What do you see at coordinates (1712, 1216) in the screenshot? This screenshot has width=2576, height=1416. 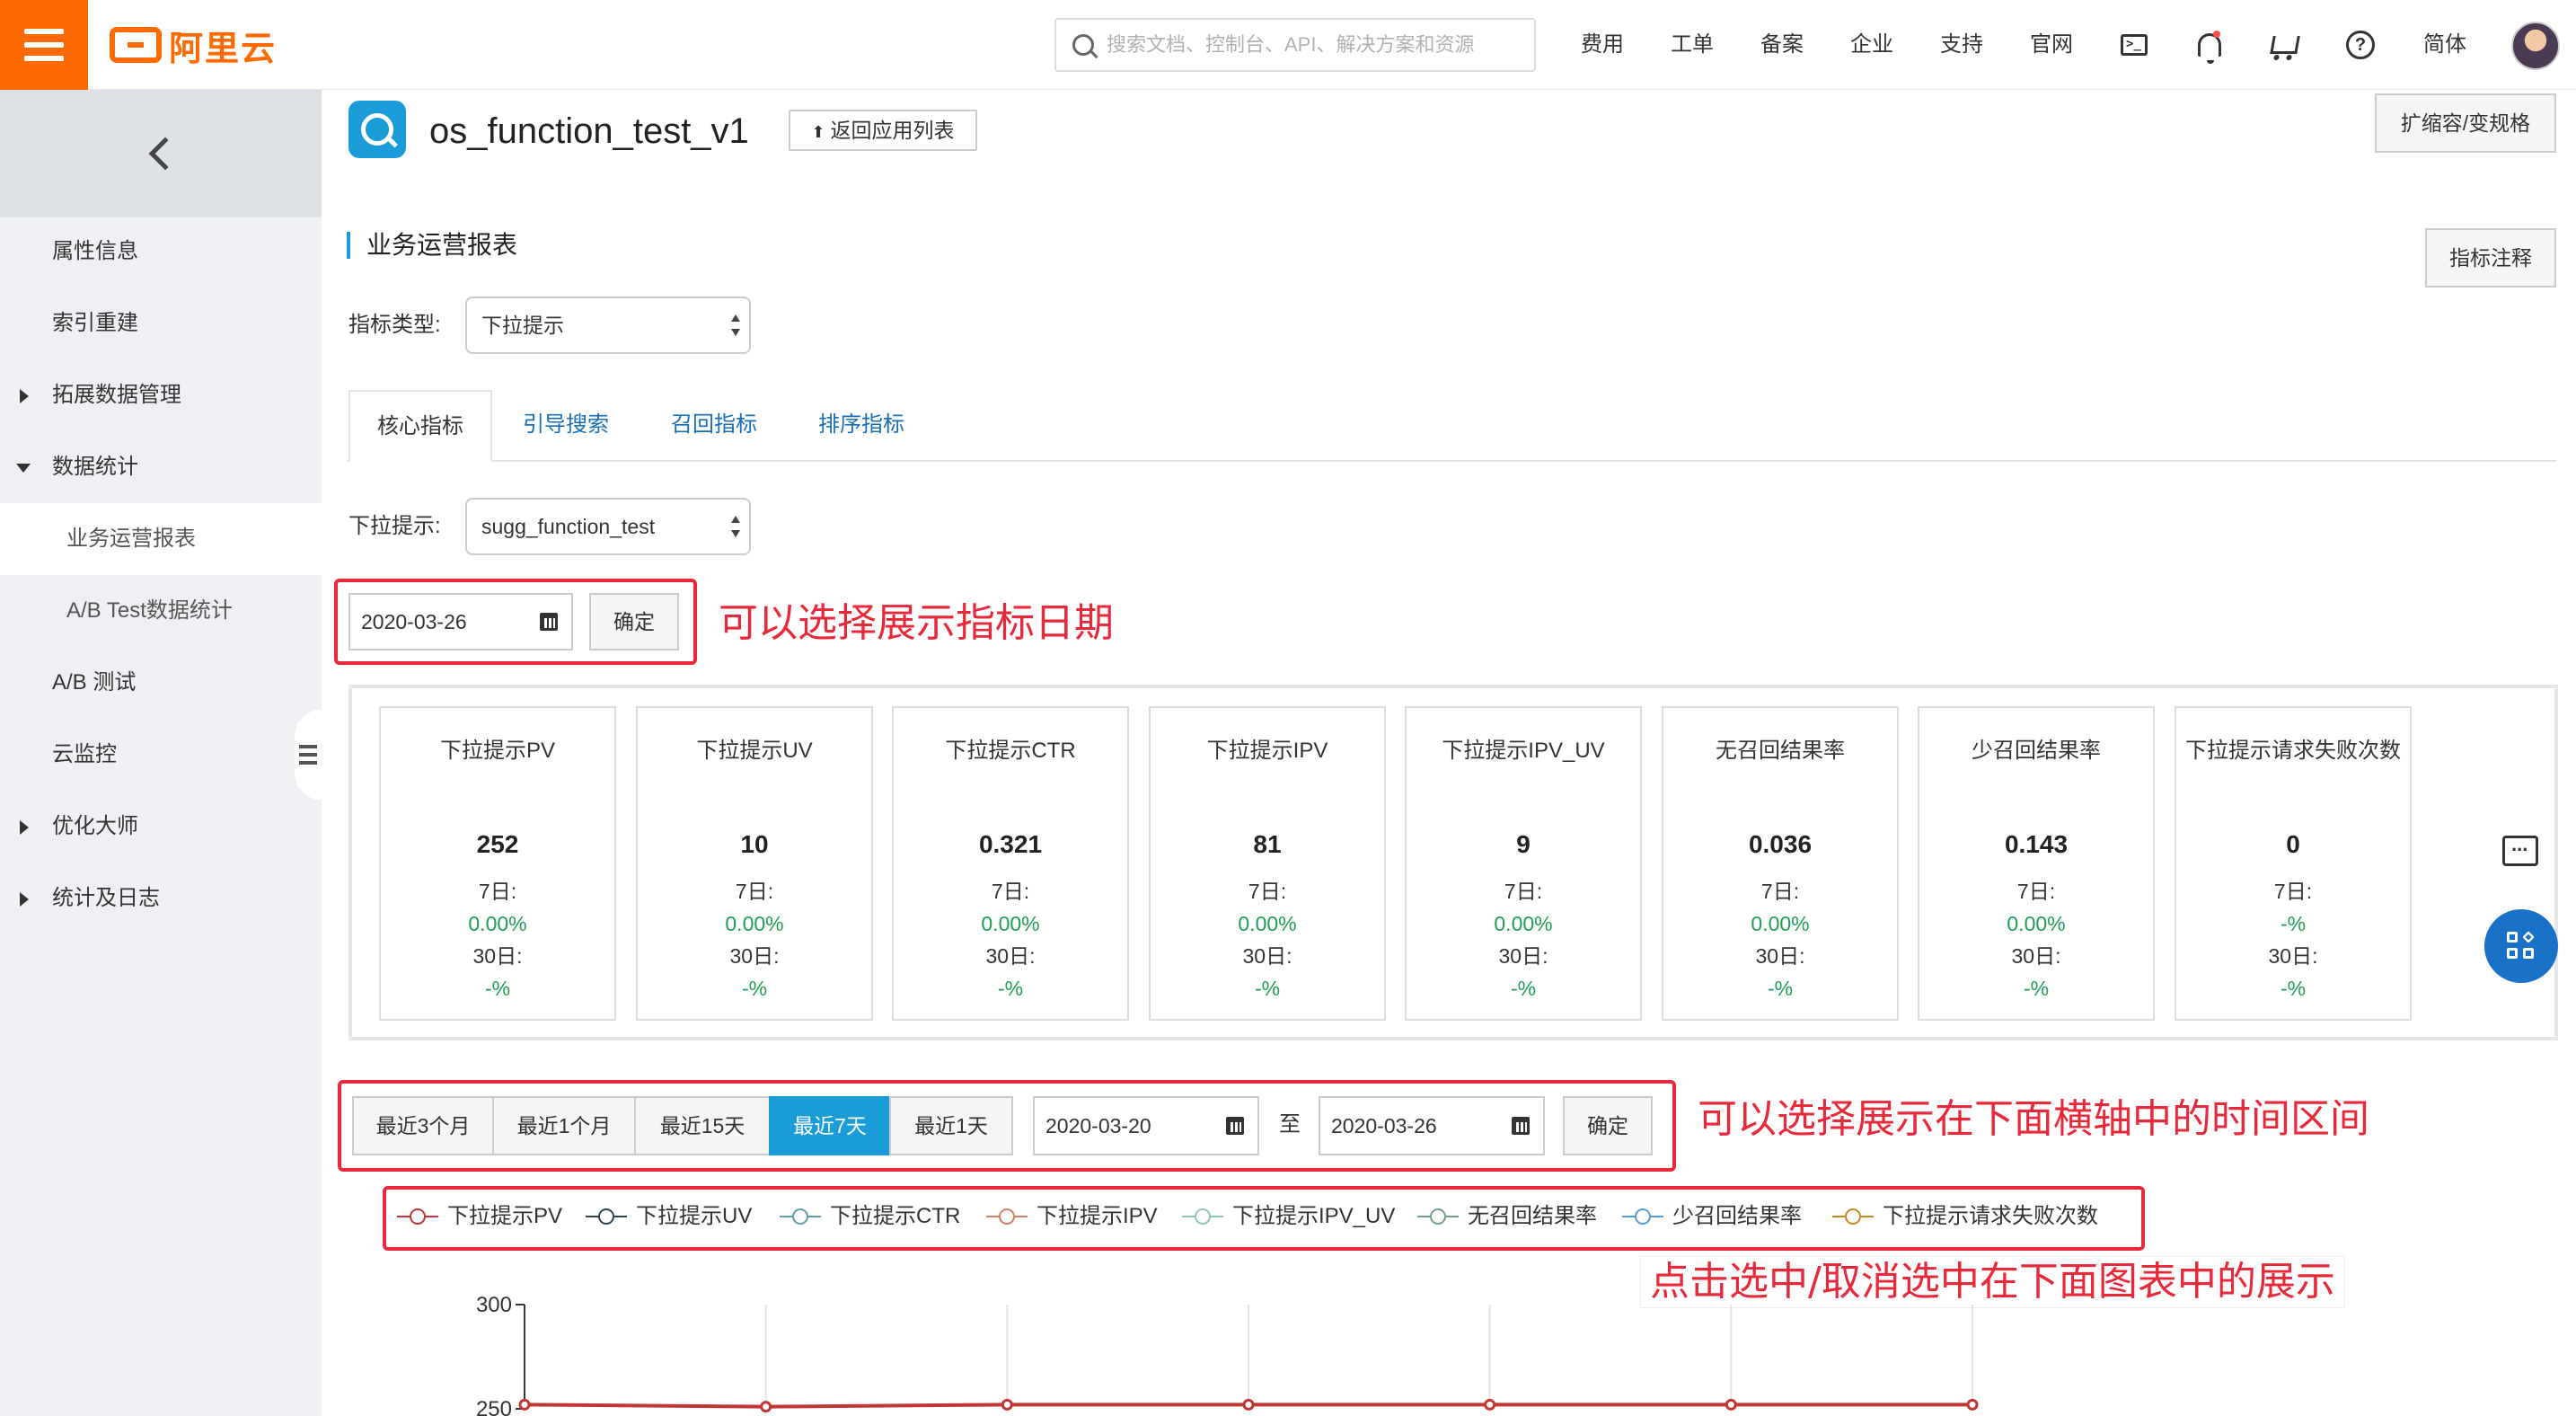 I see `legend-item-low-recall: 少召回结果率` at bounding box center [1712, 1216].